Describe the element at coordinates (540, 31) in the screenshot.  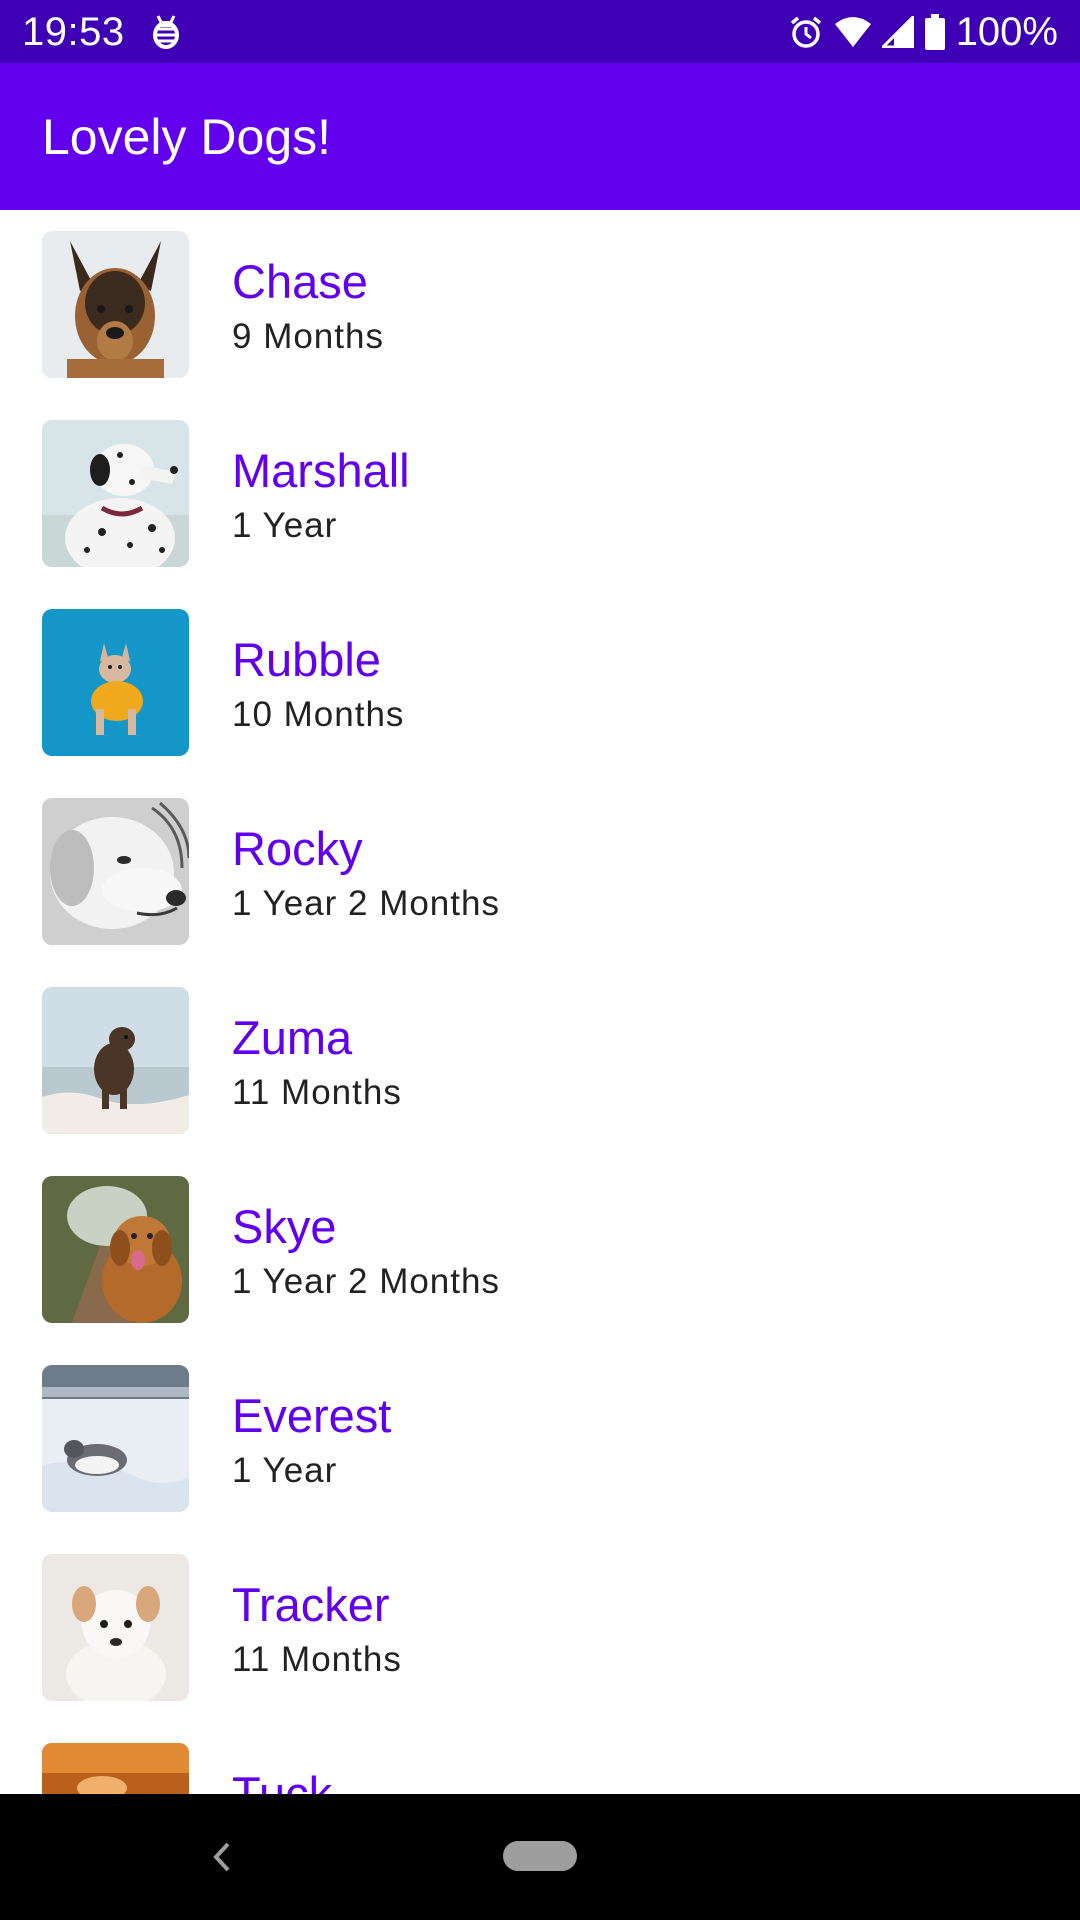
I see `status-bar: 19:53 100%` at that location.